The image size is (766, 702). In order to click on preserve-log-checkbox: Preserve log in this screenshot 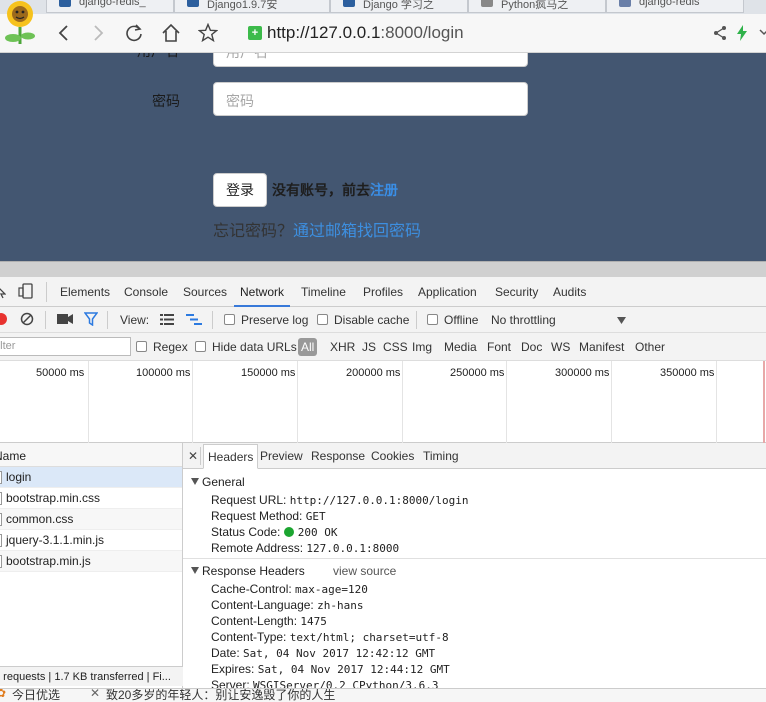, I will do `click(266, 320)`.